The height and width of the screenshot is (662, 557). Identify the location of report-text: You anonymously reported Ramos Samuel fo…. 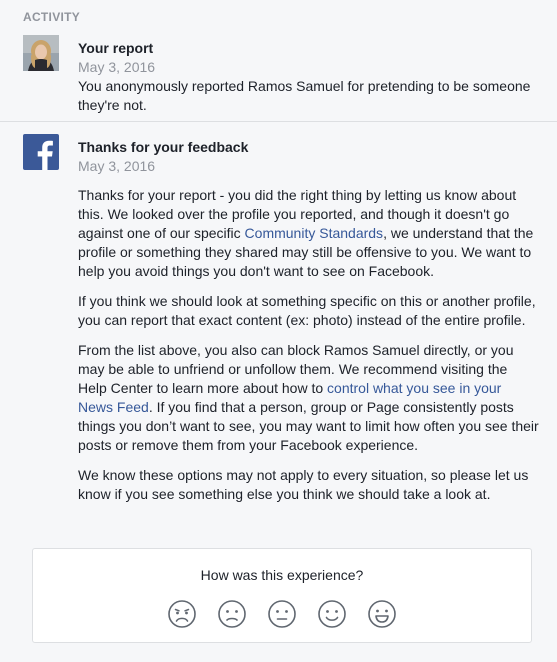
(304, 95).